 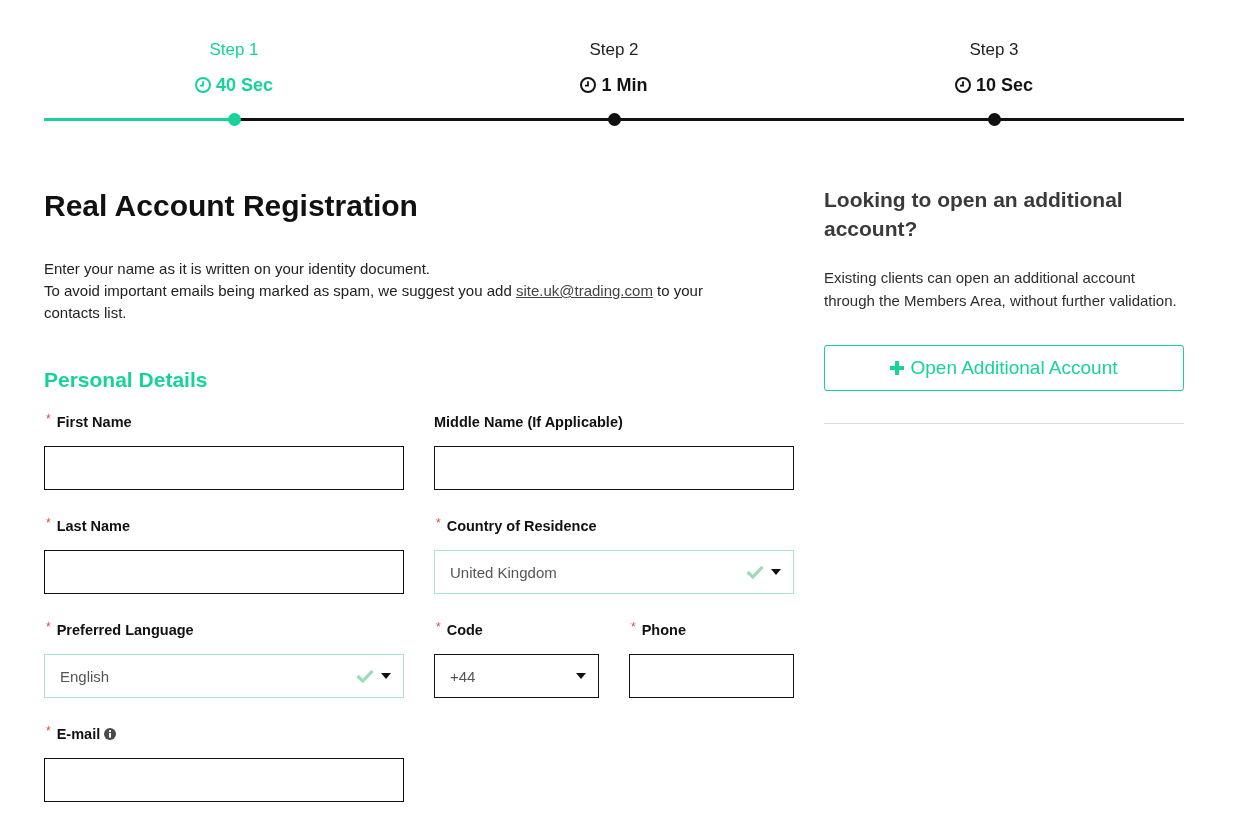 What do you see at coordinates (231, 206) in the screenshot?
I see `page-title: Real Account Registration` at bounding box center [231, 206].